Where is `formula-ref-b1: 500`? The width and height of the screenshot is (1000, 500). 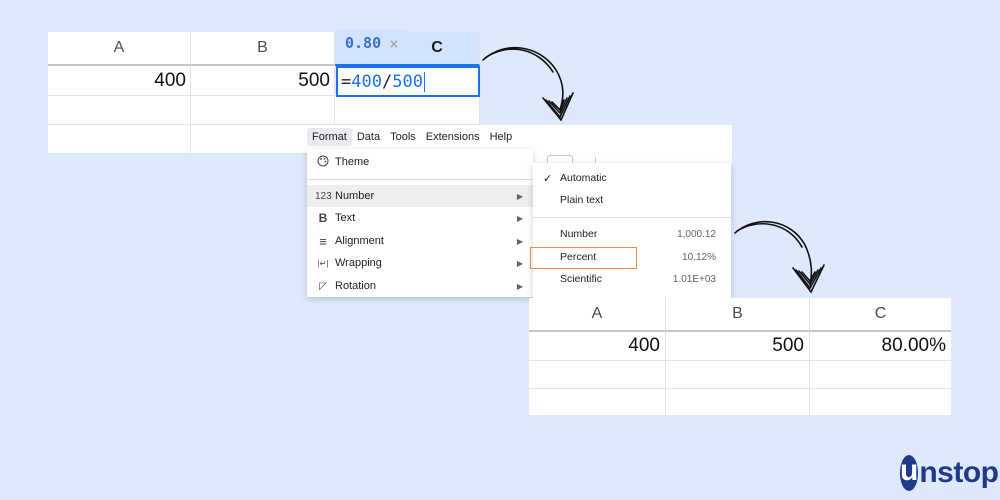 formula-ref-b1: 500 is located at coordinates (407, 81).